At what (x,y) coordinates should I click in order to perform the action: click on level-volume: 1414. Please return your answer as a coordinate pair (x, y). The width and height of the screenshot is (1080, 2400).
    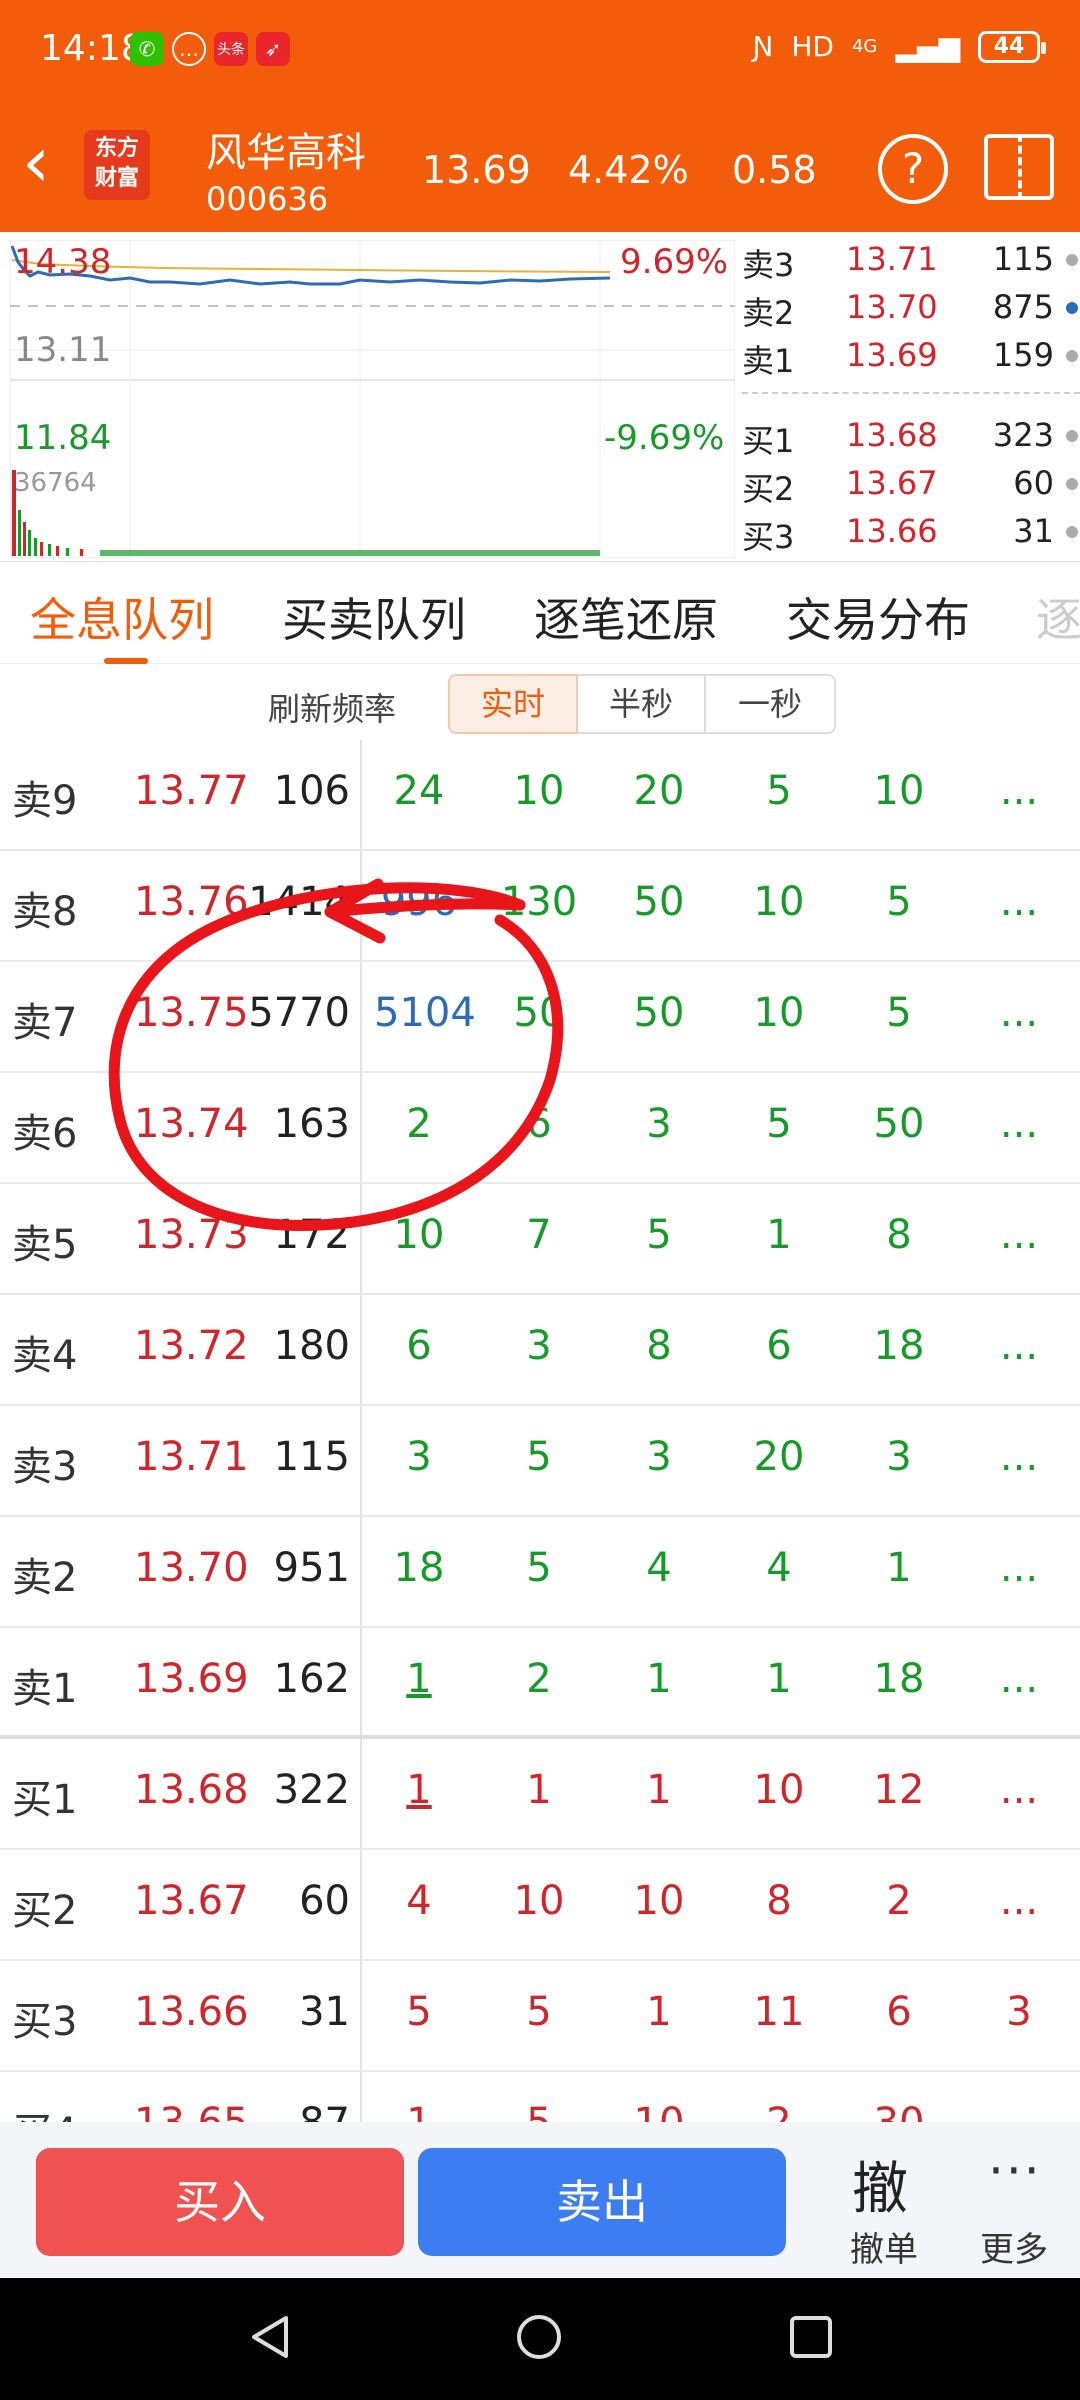
    Looking at the image, I should click on (299, 902).